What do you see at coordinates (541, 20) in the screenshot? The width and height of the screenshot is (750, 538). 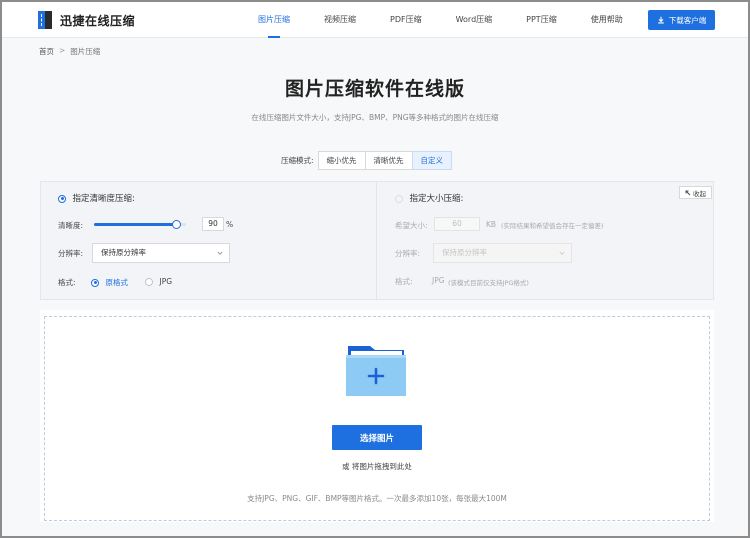 I see `nav-ppt-compress: PPT压缩` at bounding box center [541, 20].